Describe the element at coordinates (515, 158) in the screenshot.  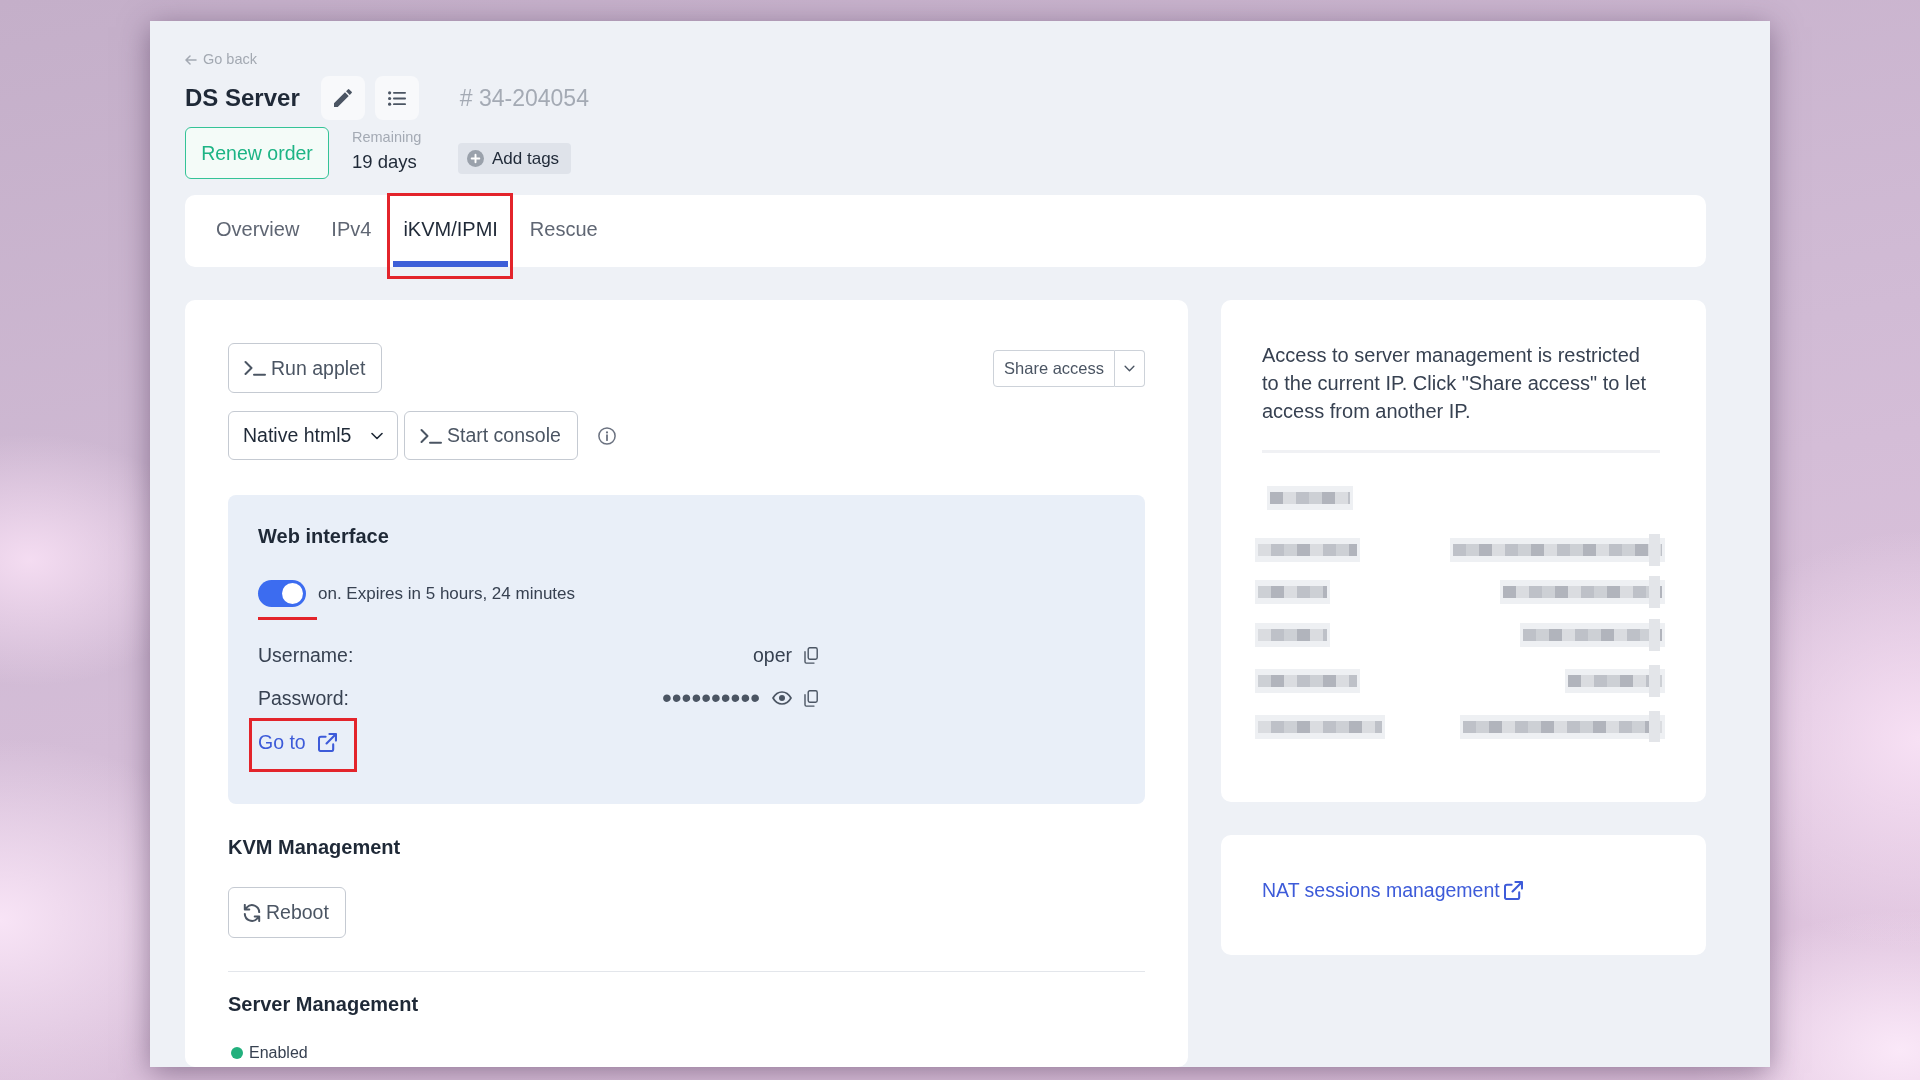
I see `add-tags-button: Add tags` at that location.